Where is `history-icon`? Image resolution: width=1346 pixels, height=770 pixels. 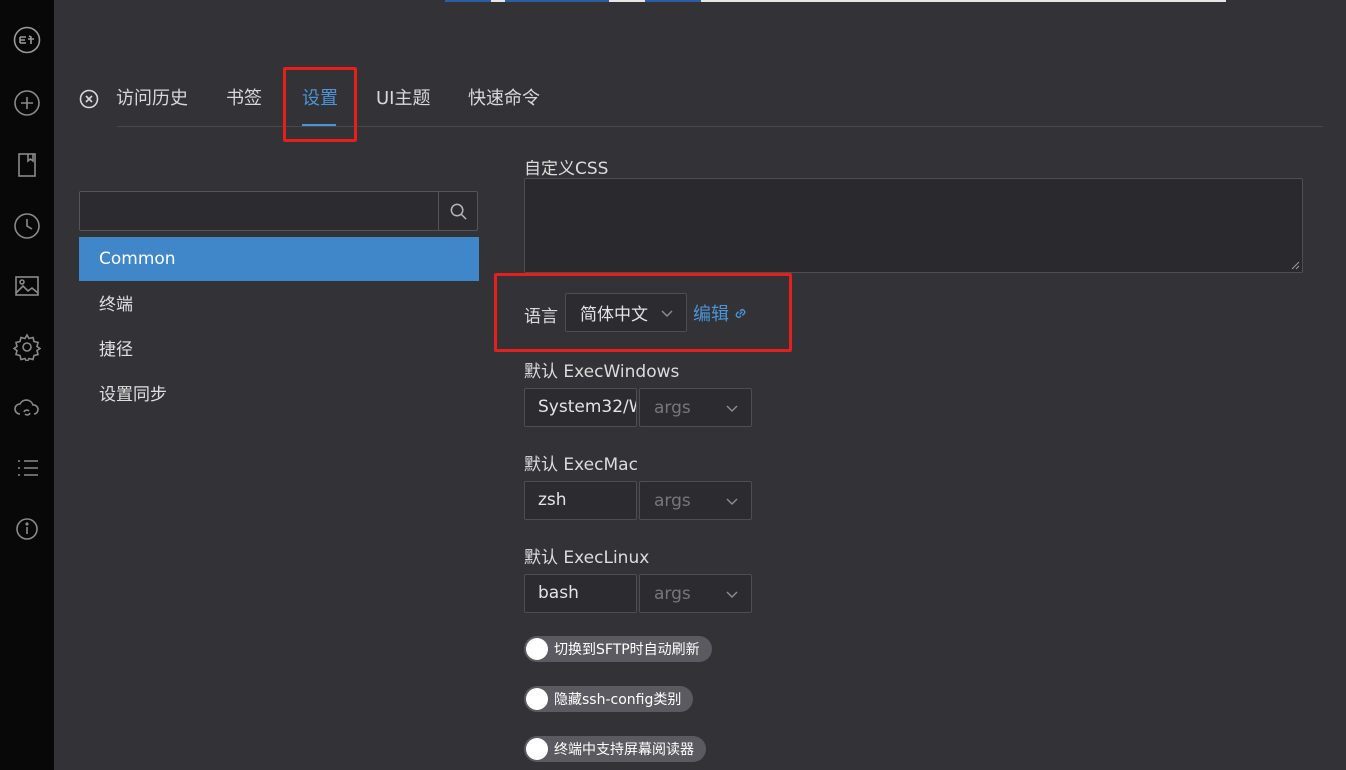 history-icon is located at coordinates (27, 226).